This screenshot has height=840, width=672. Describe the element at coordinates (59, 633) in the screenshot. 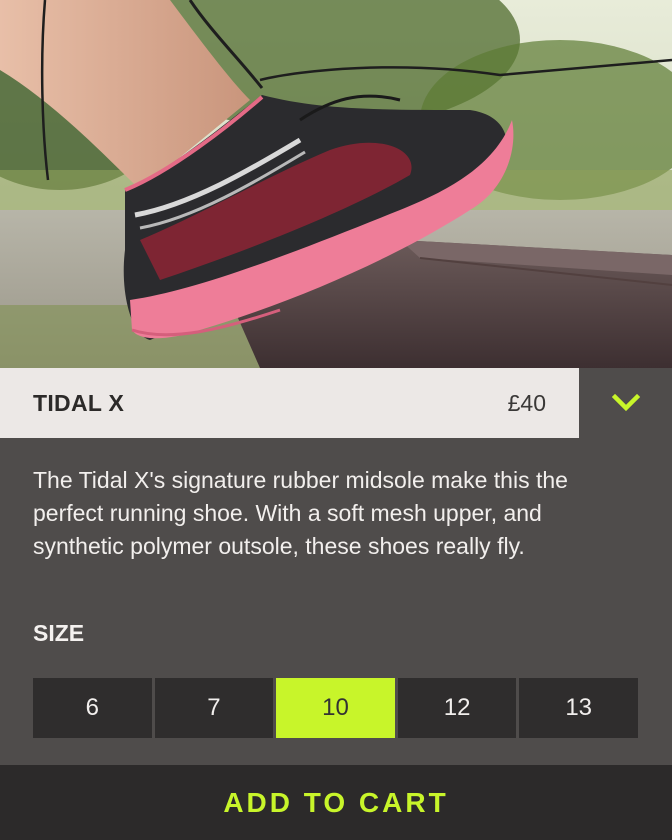

I see `size-label: SIZE` at that location.